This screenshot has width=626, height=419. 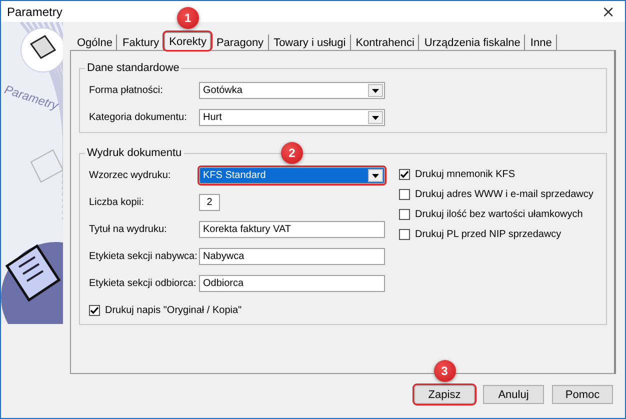 What do you see at coordinates (582, 394) in the screenshot?
I see `dialog-button: Pomoc` at bounding box center [582, 394].